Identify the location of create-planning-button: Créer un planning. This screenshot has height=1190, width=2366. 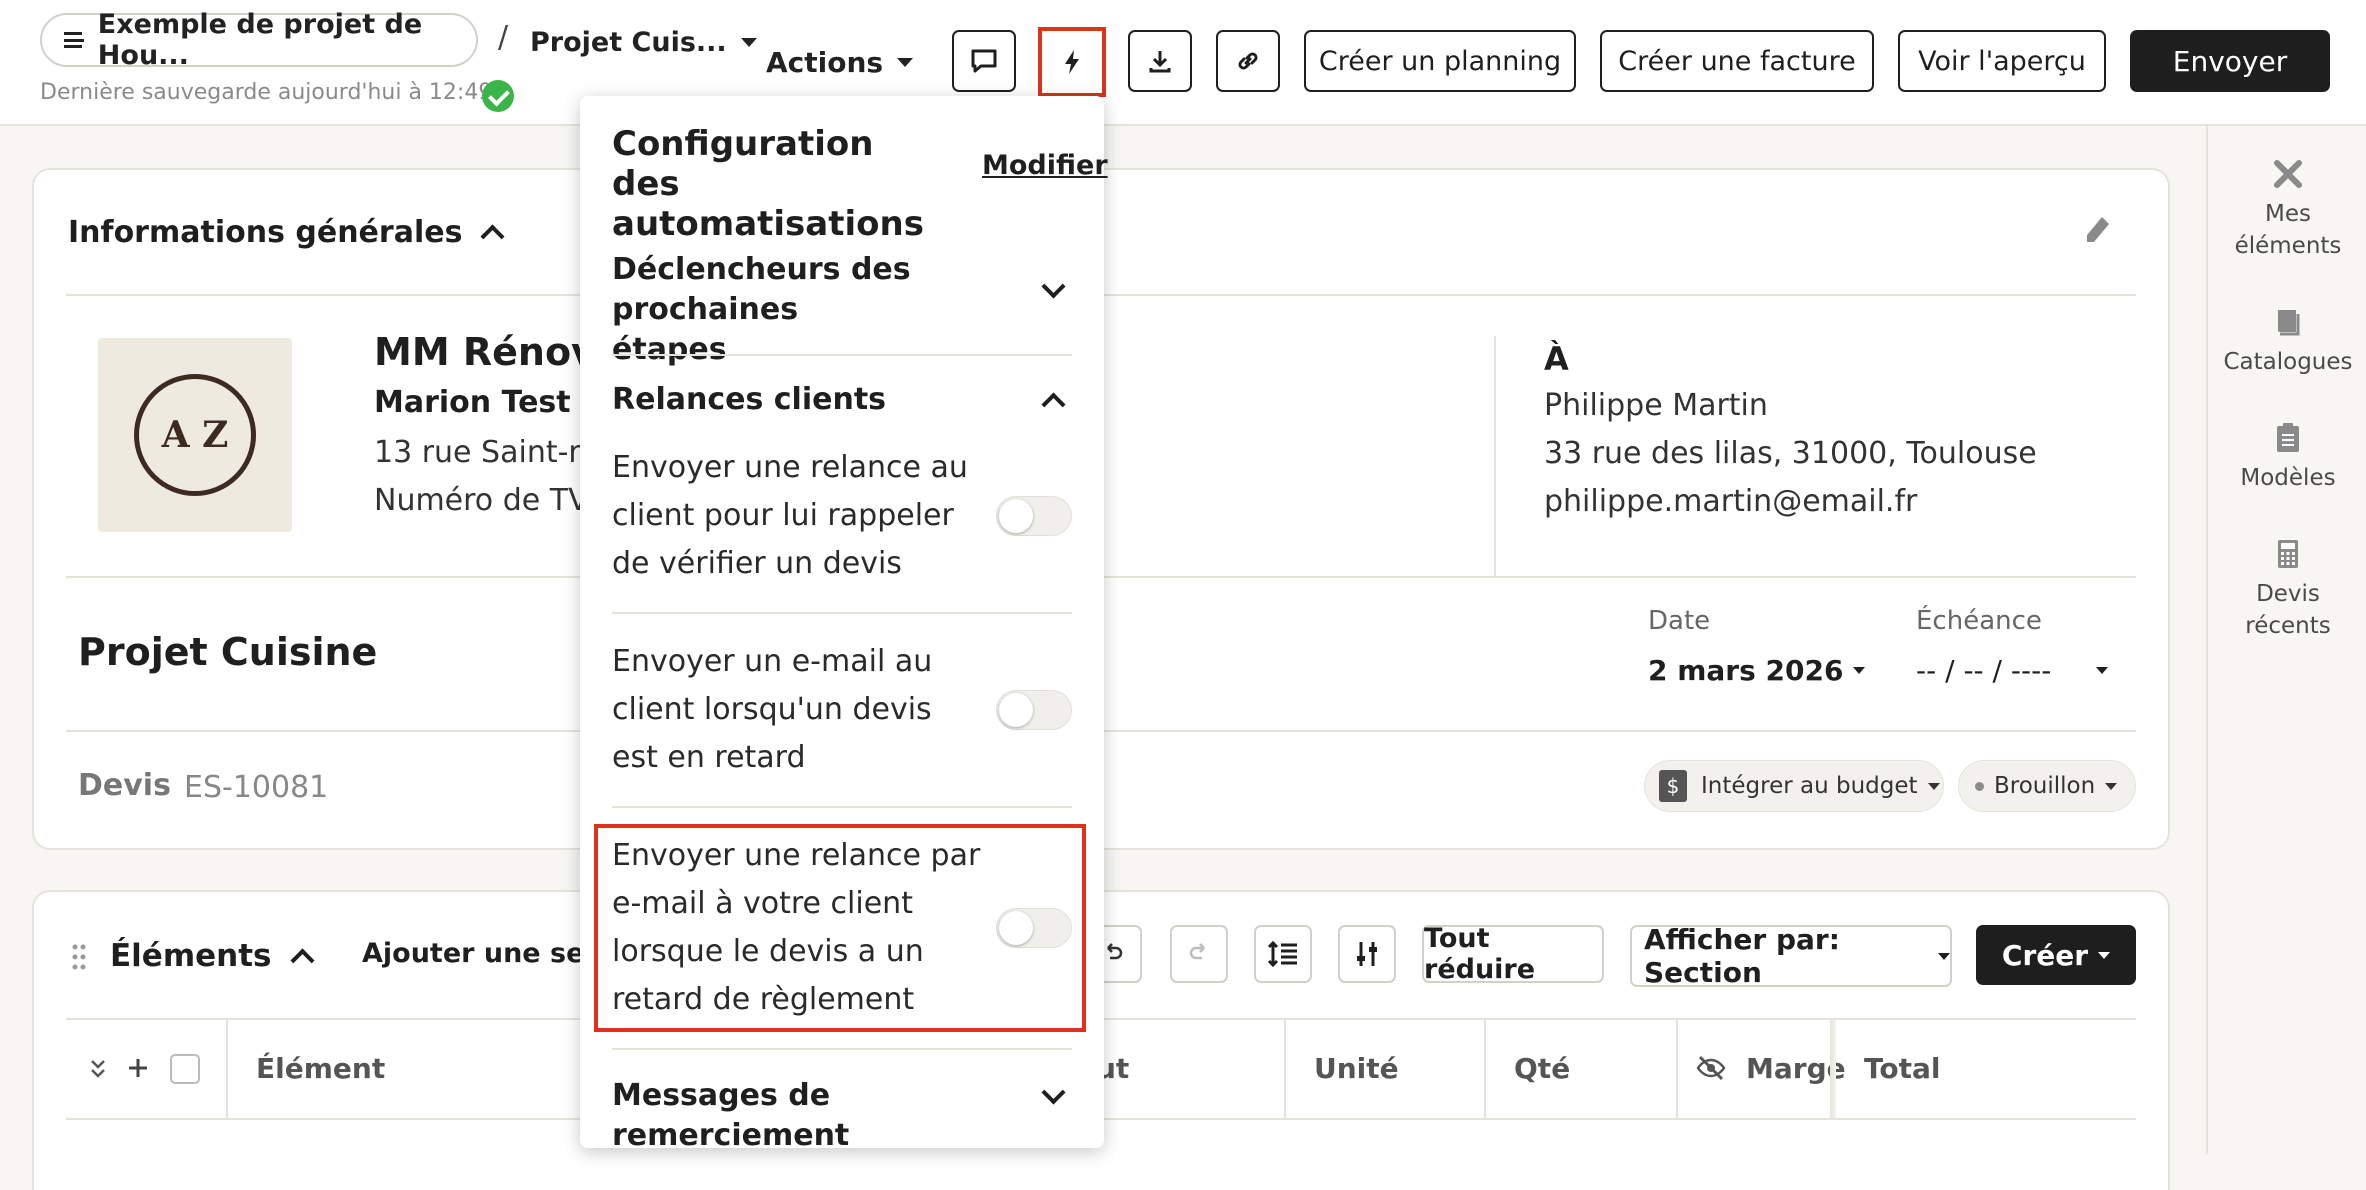
(1440, 61).